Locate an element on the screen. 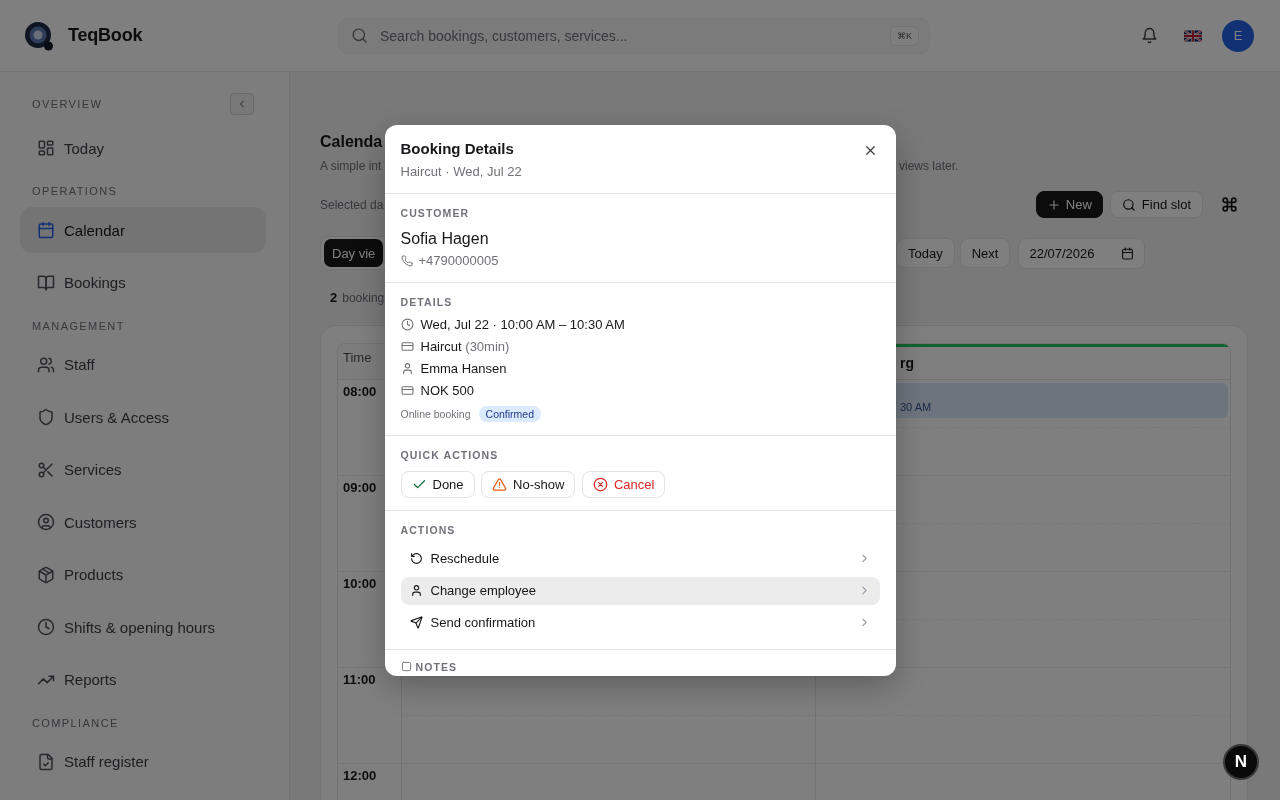 Image resolution: width=1280 pixels, height=800 pixels. nav-button: Today is located at coordinates (925, 253).